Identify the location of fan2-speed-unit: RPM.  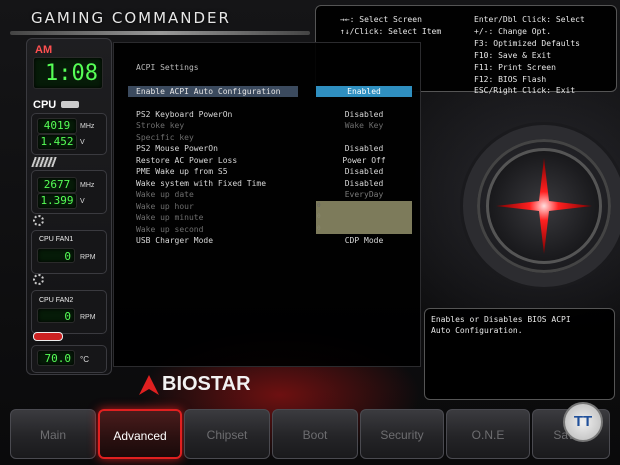
(88, 317).